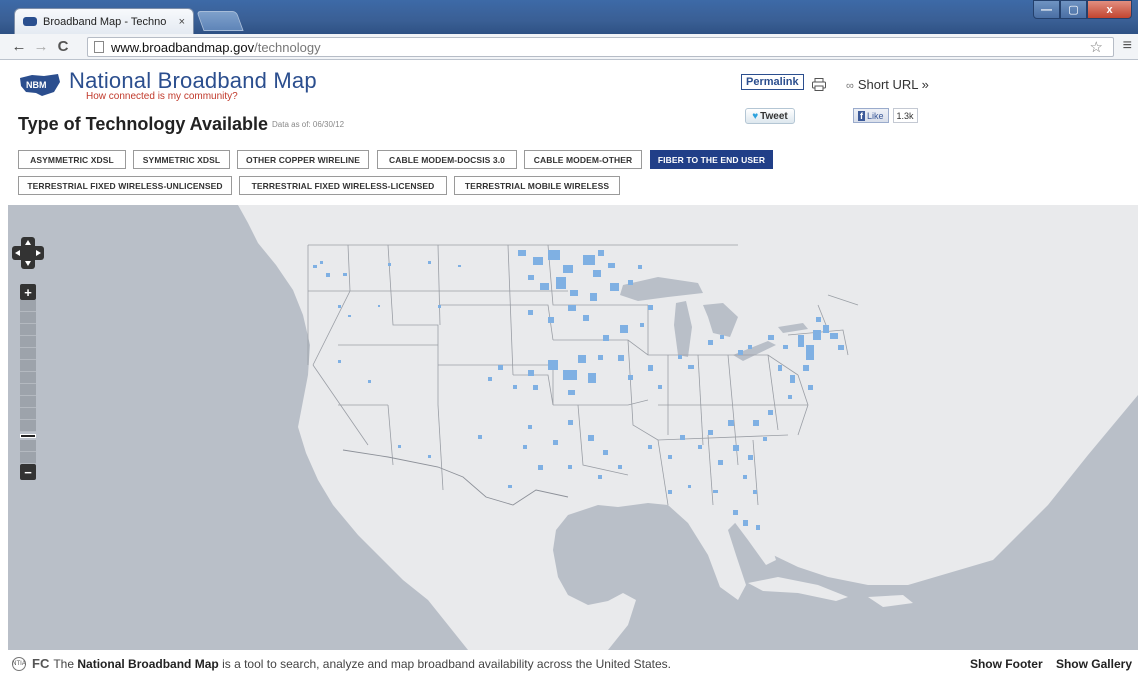  Describe the element at coordinates (1073, 9) in the screenshot. I see `maximize-button: ▢` at that location.